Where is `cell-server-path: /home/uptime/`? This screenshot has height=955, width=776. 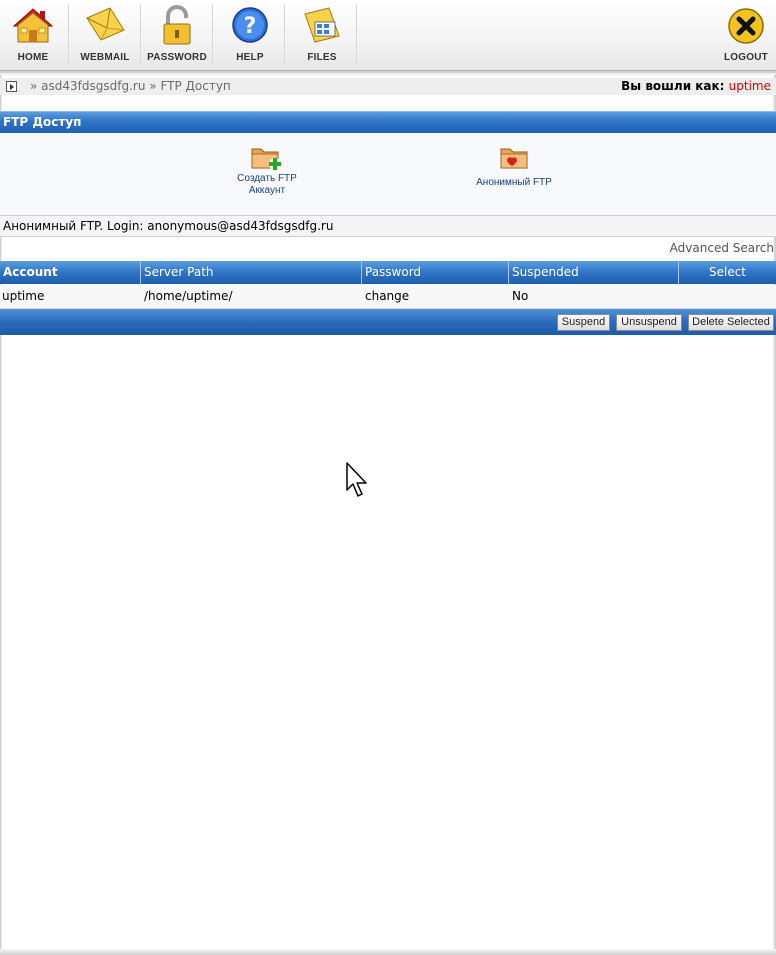 cell-server-path: /home/uptime/ is located at coordinates (188, 296).